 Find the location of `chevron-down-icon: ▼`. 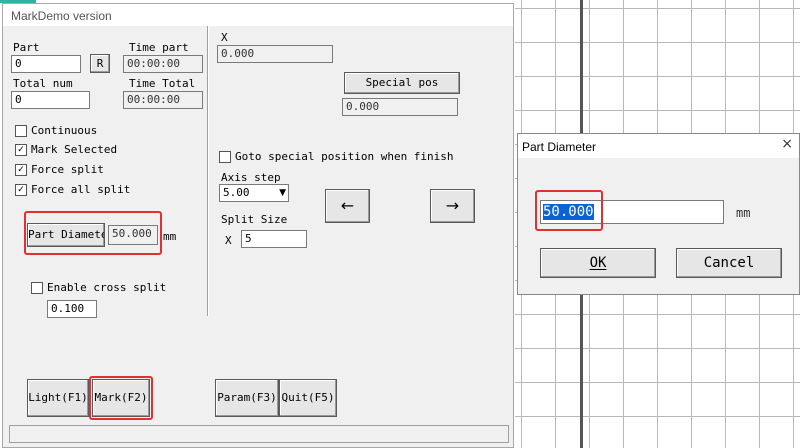

chevron-down-icon: ▼ is located at coordinates (282, 193).